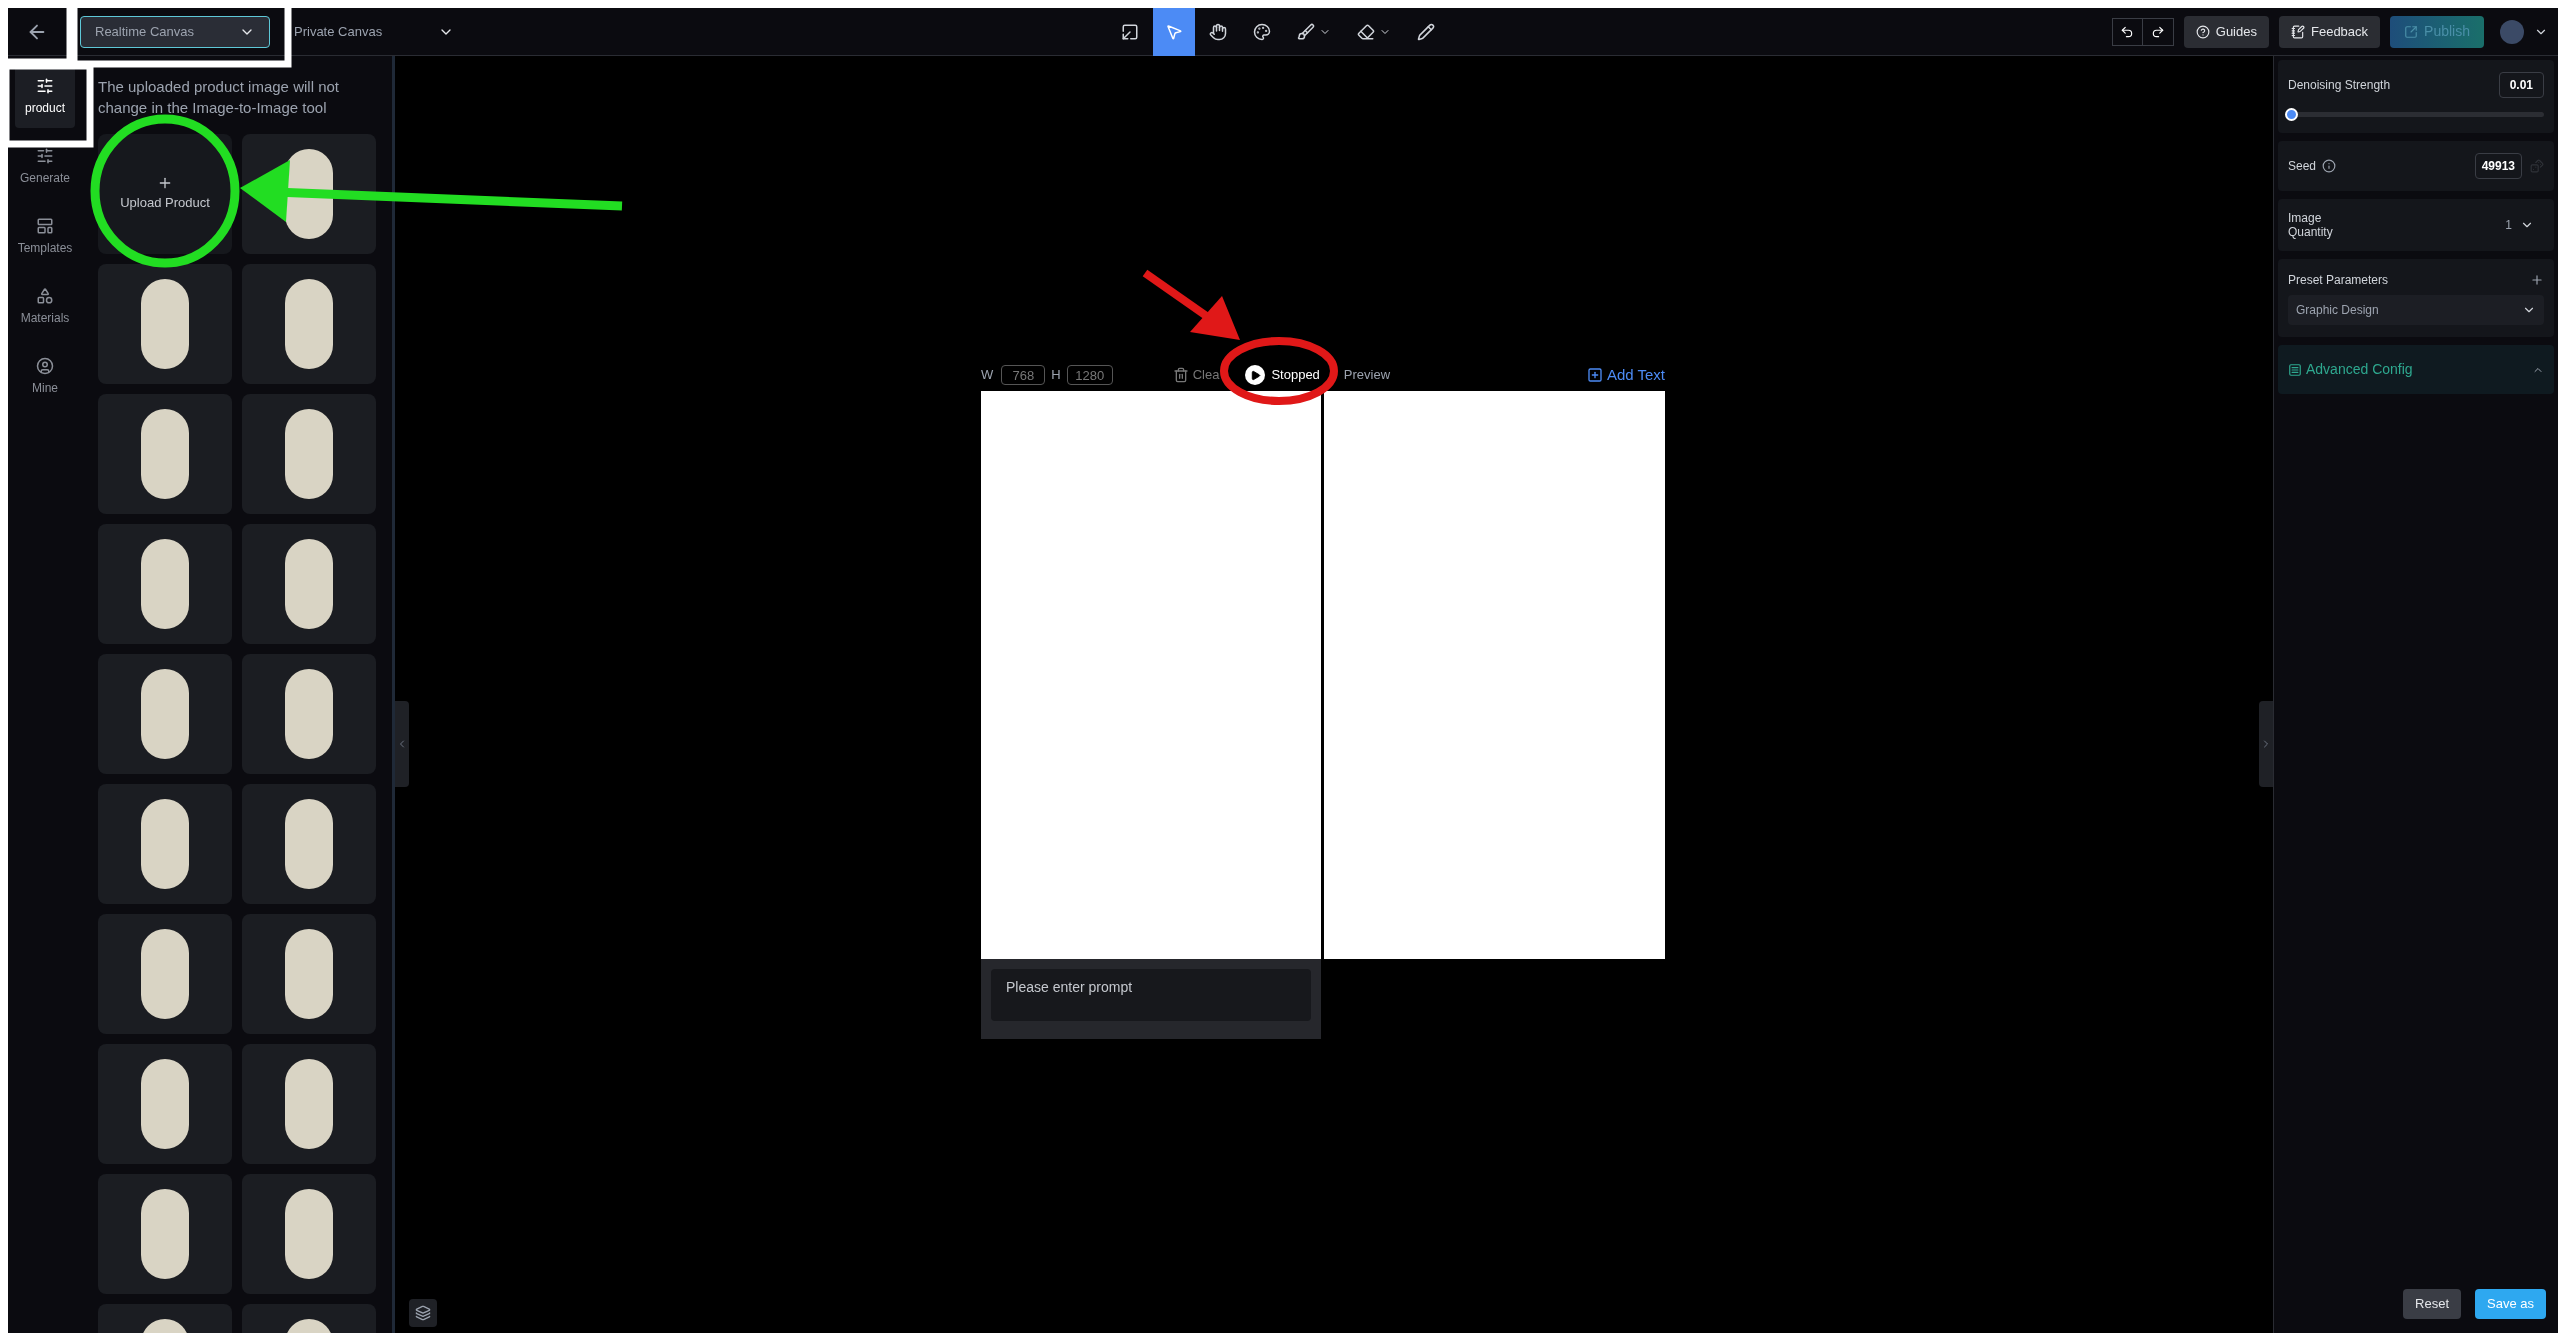  I want to click on notice-text: The uploaded product image will not change in the Image-to-Image tool, so click(219, 97).